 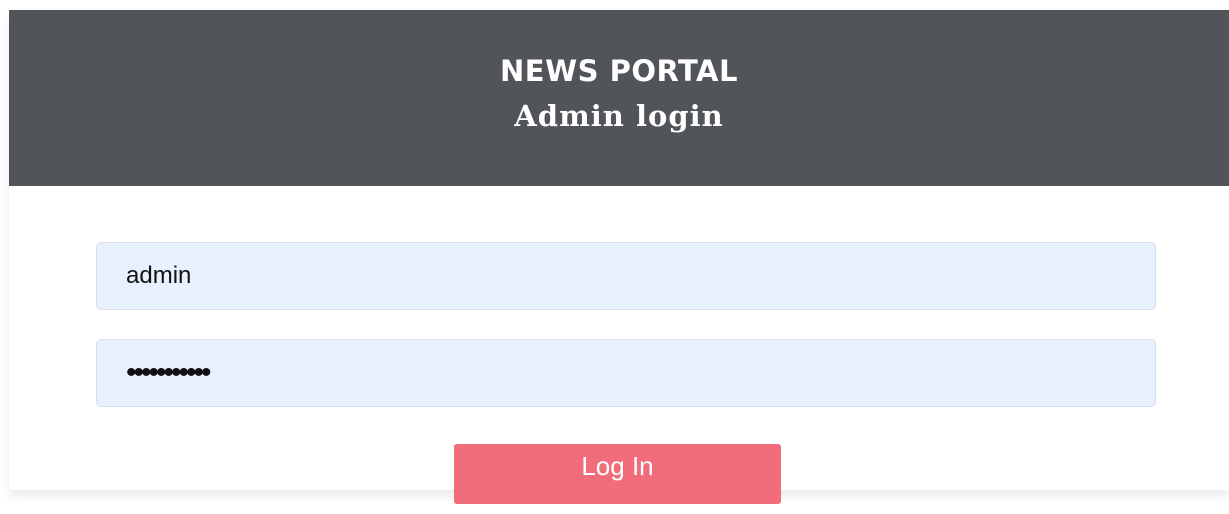 What do you see at coordinates (619, 71) in the screenshot?
I see `brand-title: NEWS PORTAL` at bounding box center [619, 71].